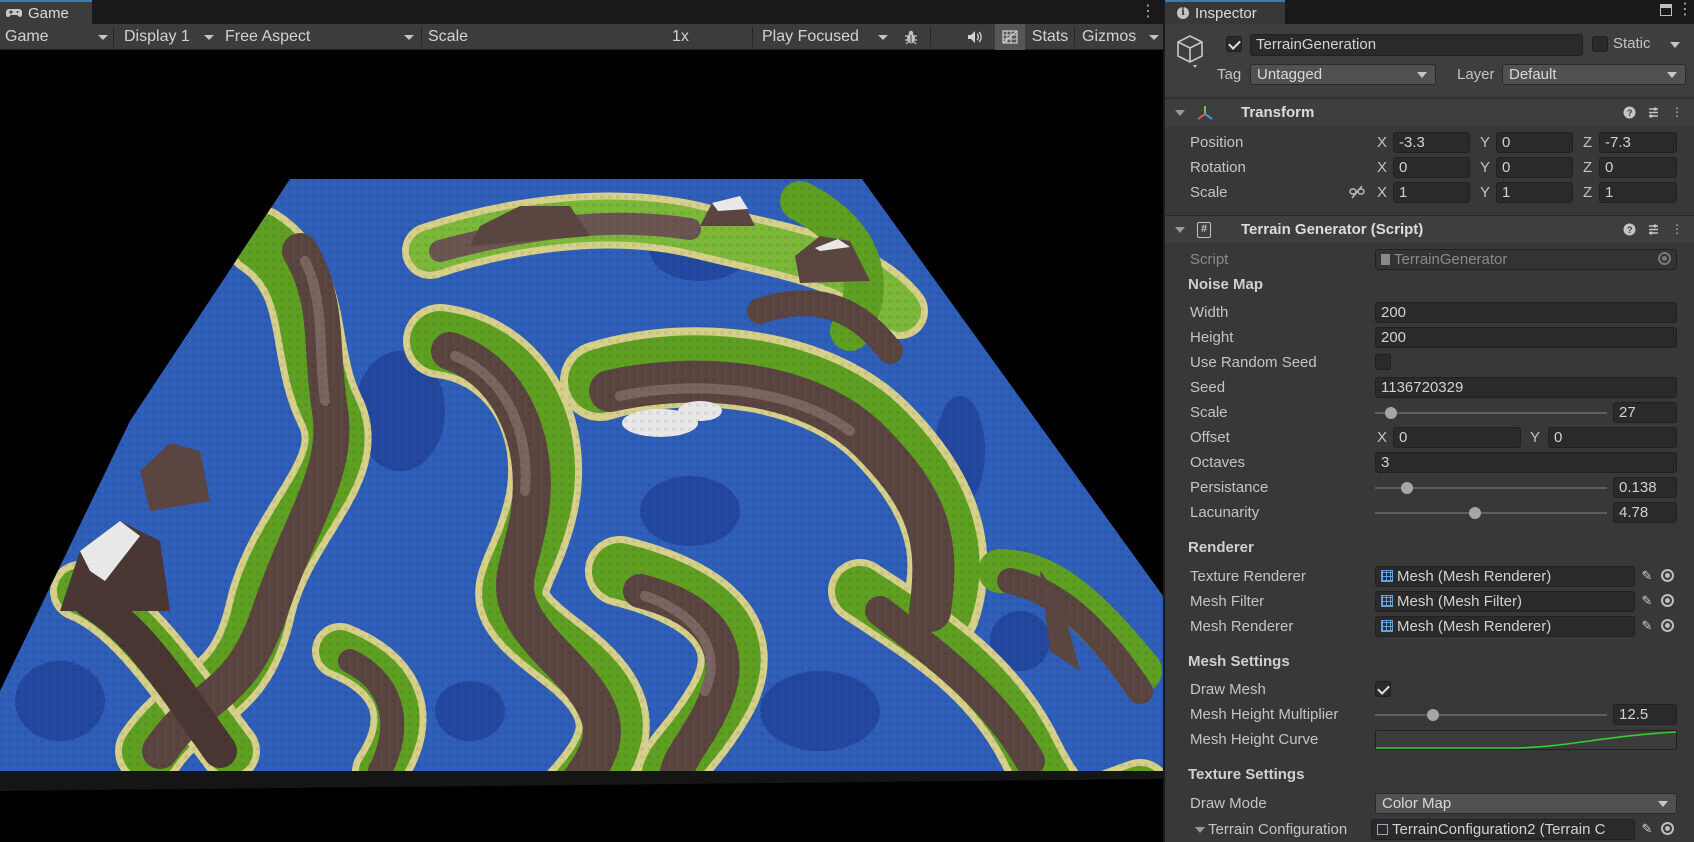  I want to click on inspector-tab-strip: i Inspector ⋮, so click(1429, 12).